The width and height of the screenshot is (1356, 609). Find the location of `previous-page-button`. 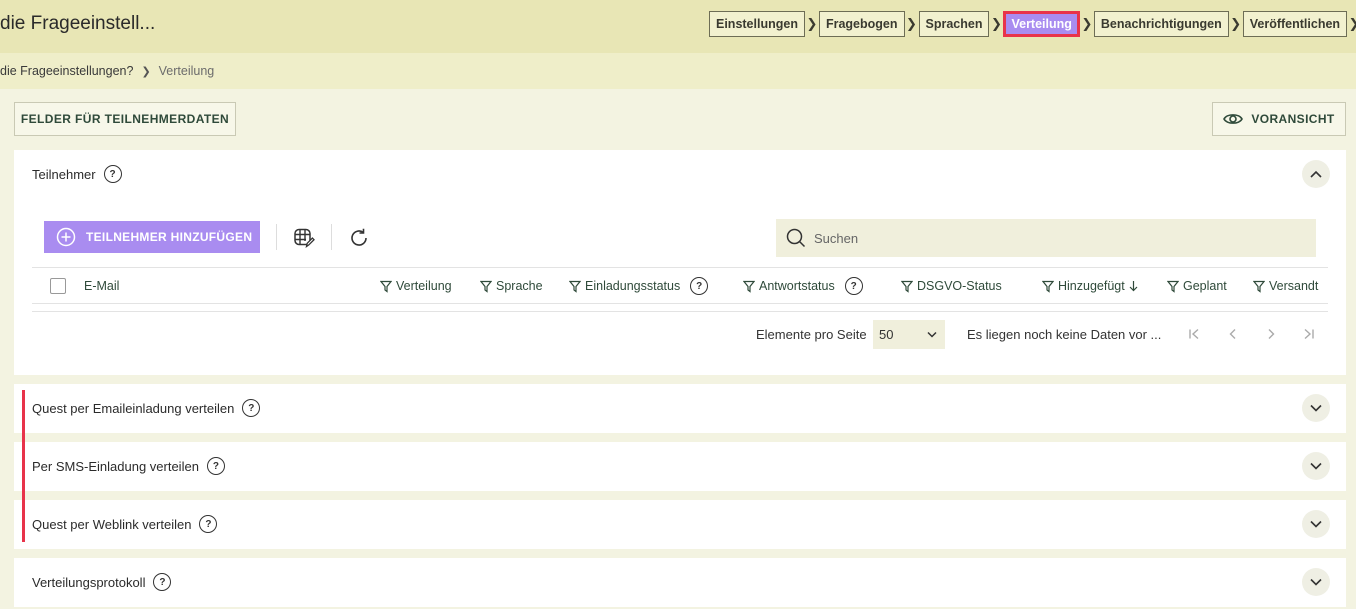

previous-page-button is located at coordinates (1233, 334).